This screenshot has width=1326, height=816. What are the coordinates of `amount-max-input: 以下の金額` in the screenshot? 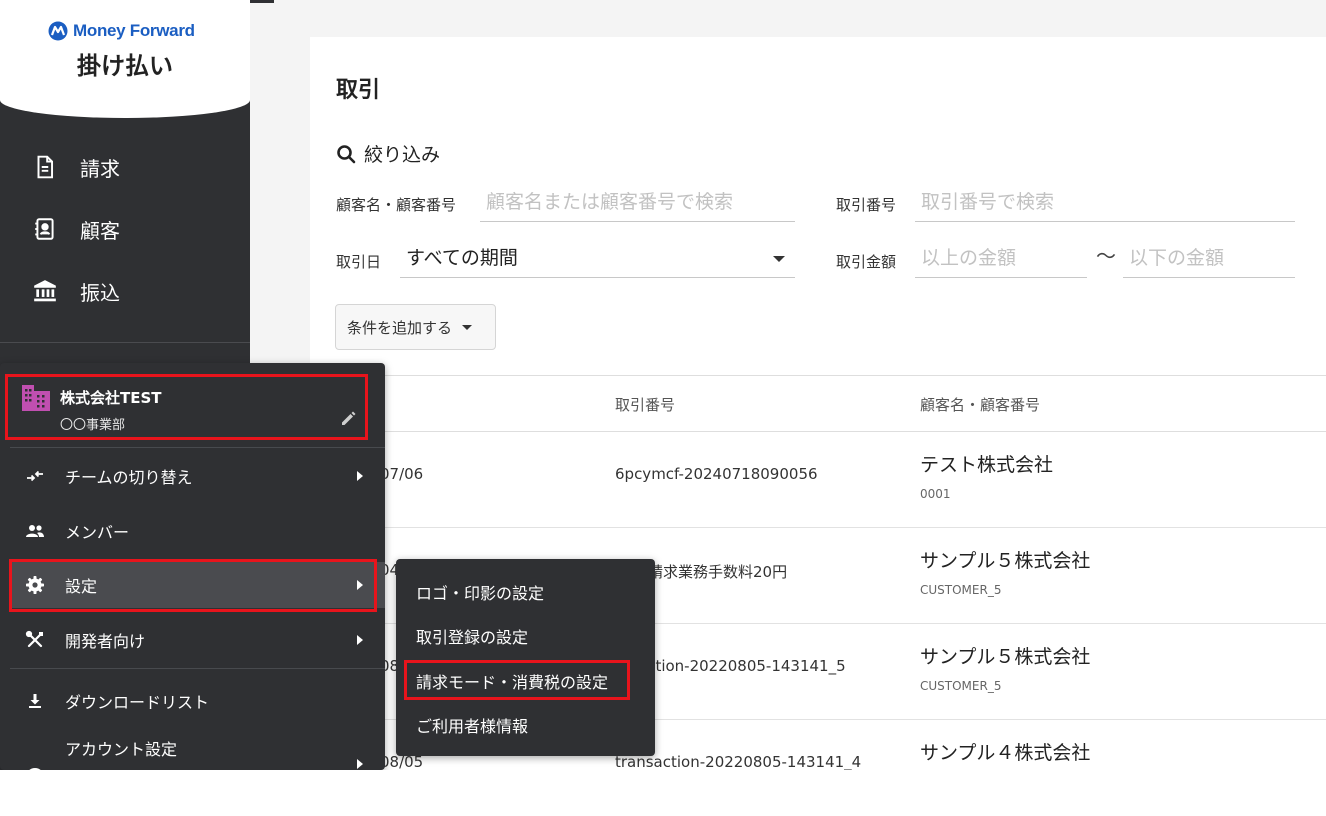 It's located at (1209, 260).